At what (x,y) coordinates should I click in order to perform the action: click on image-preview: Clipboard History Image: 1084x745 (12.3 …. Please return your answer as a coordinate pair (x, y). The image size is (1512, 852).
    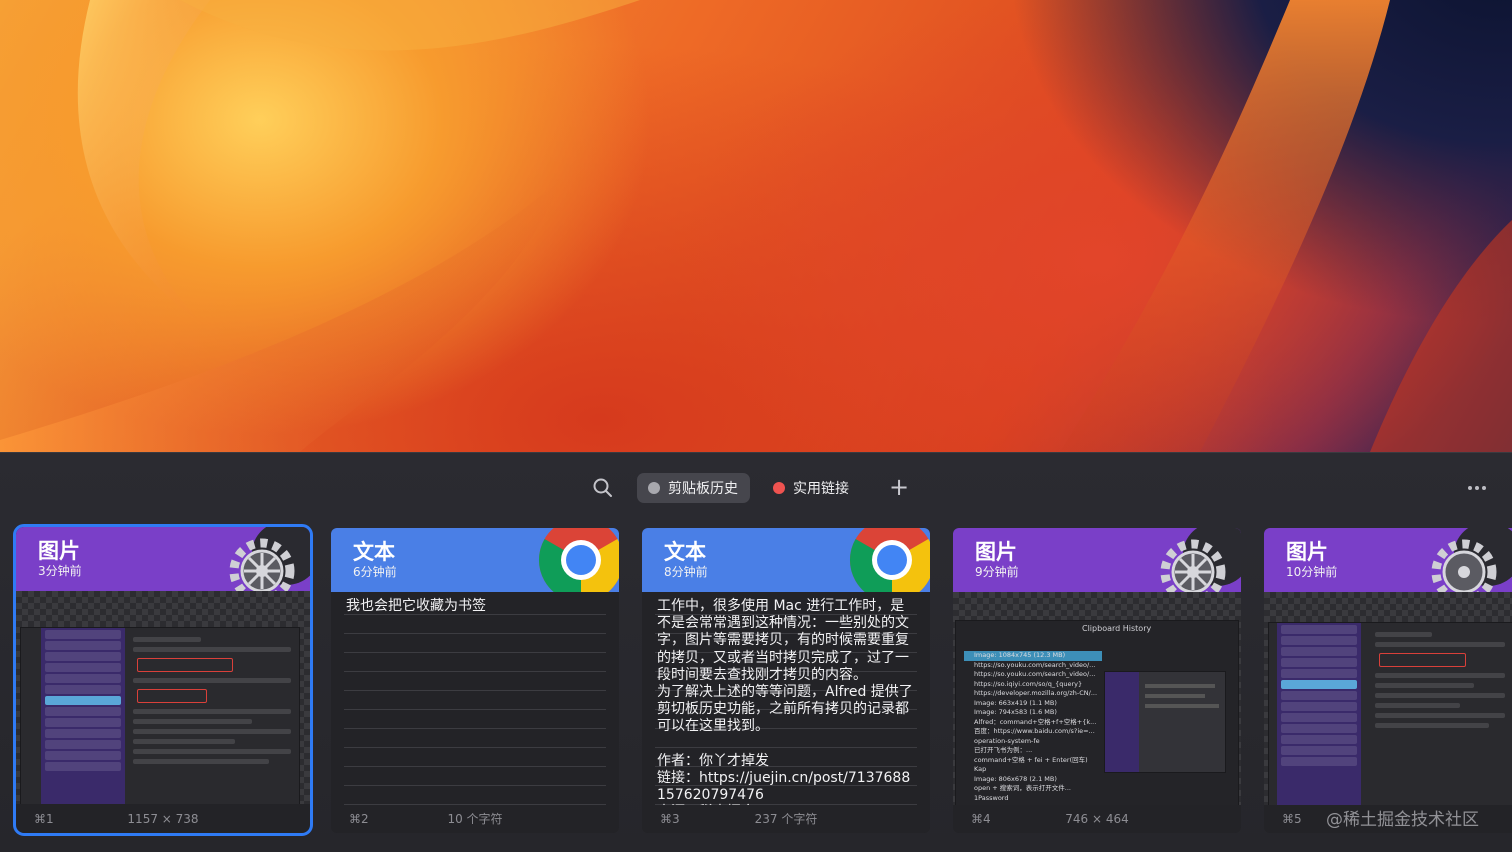
    Looking at the image, I should click on (1097, 698).